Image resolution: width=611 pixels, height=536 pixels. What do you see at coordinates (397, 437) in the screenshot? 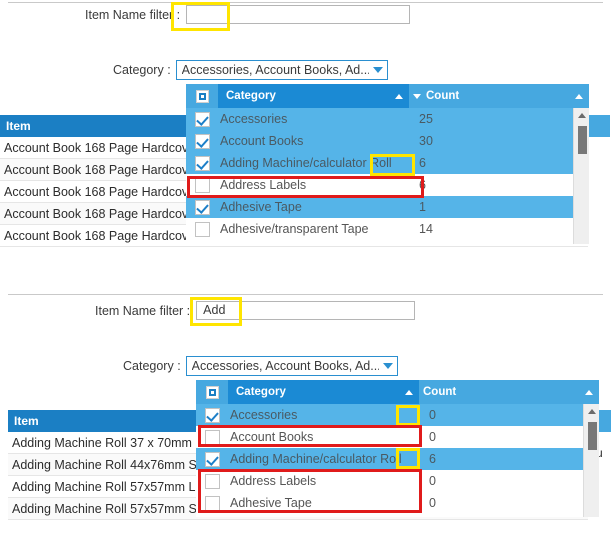
I see `list-item: Account Books 0` at bounding box center [397, 437].